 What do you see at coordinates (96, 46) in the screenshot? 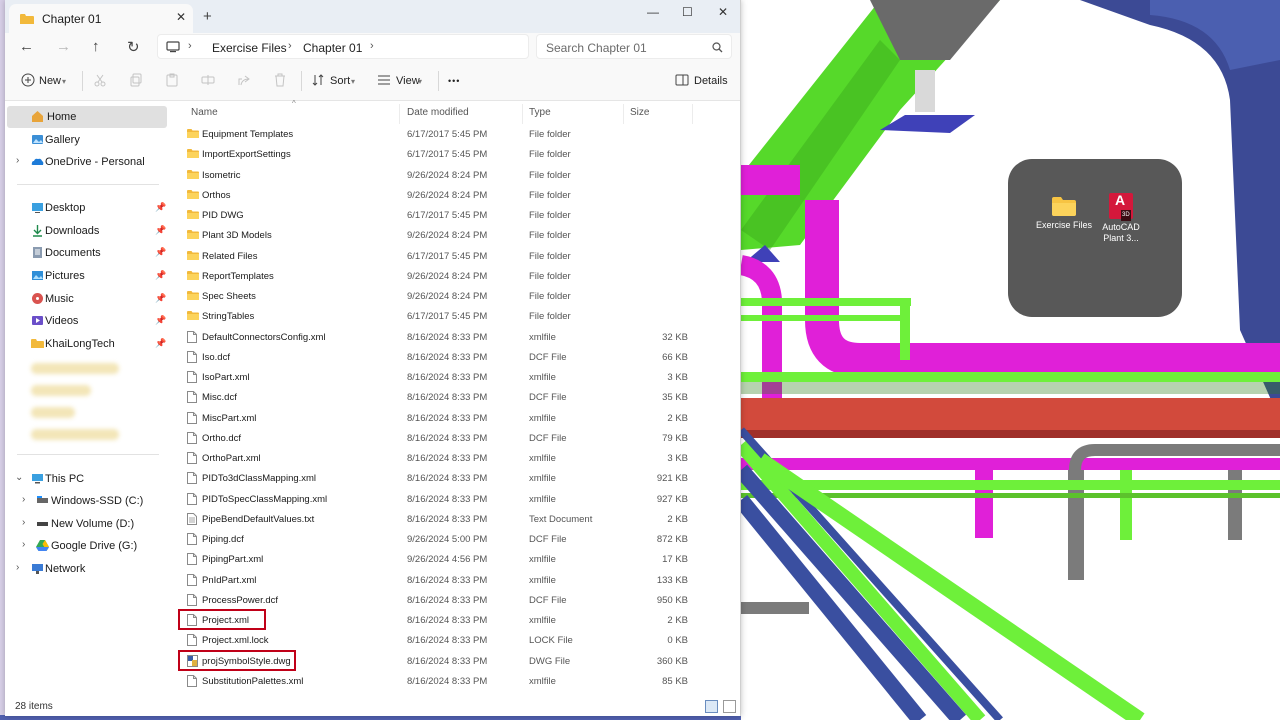
I see `up-button: ↑` at bounding box center [96, 46].